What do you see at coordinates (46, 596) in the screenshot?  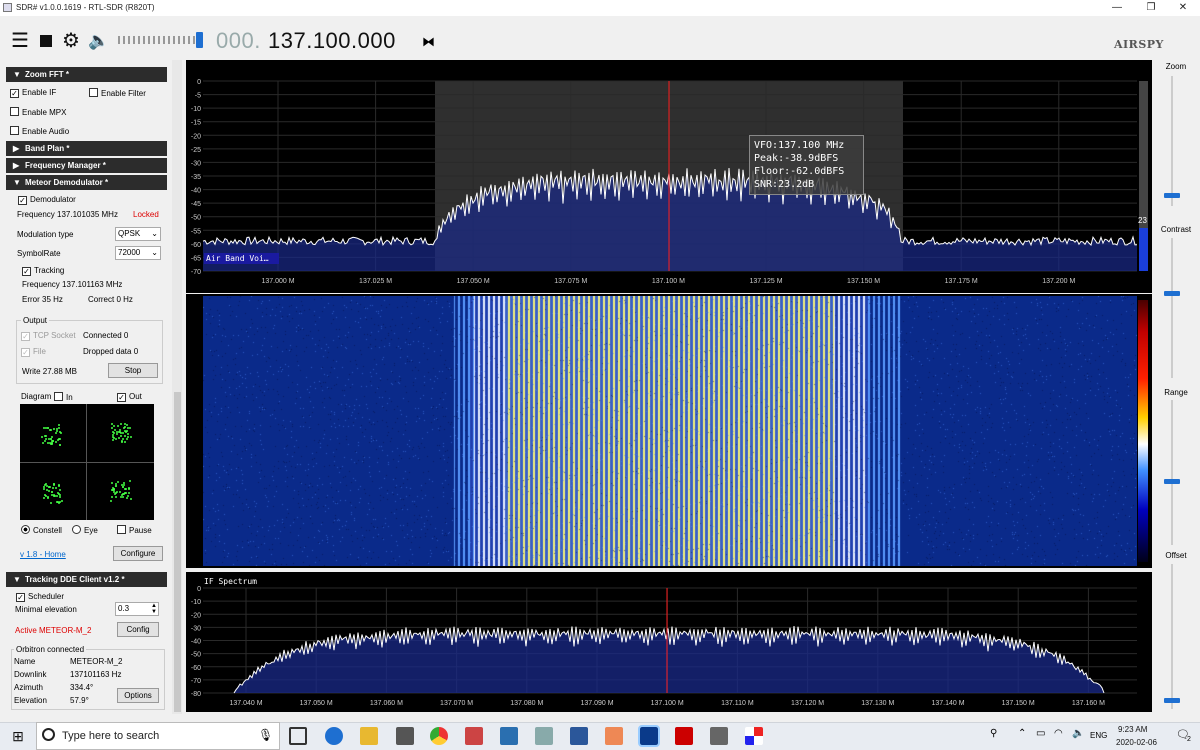 I see `scheduler-label: Scheduler` at bounding box center [46, 596].